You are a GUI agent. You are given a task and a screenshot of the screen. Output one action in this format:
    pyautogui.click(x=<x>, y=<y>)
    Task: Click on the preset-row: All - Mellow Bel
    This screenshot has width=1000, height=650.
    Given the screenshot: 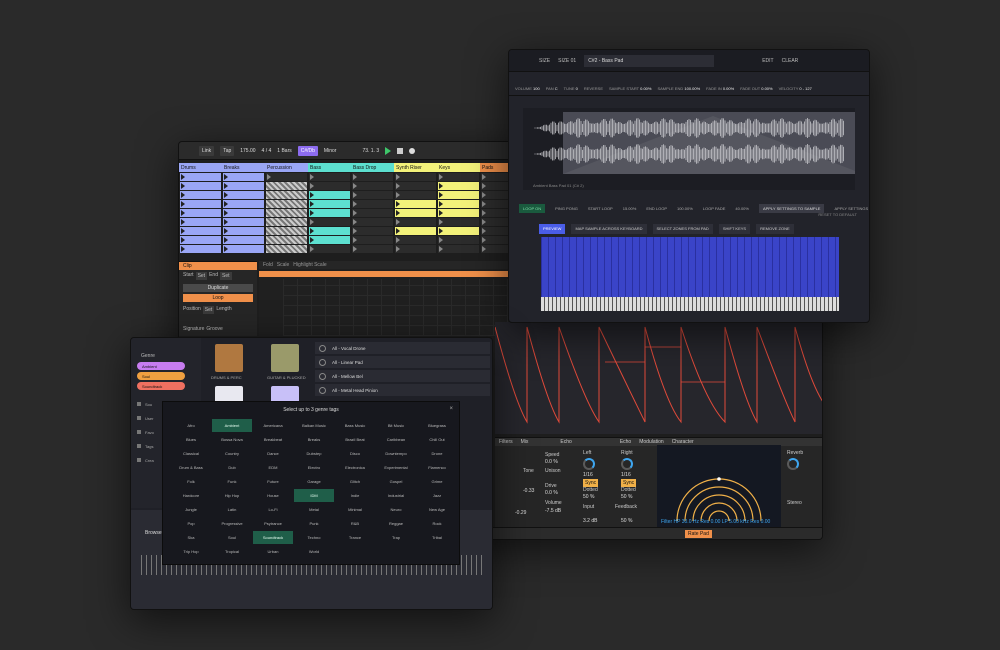 What is the action you would take?
    pyautogui.click(x=402, y=376)
    